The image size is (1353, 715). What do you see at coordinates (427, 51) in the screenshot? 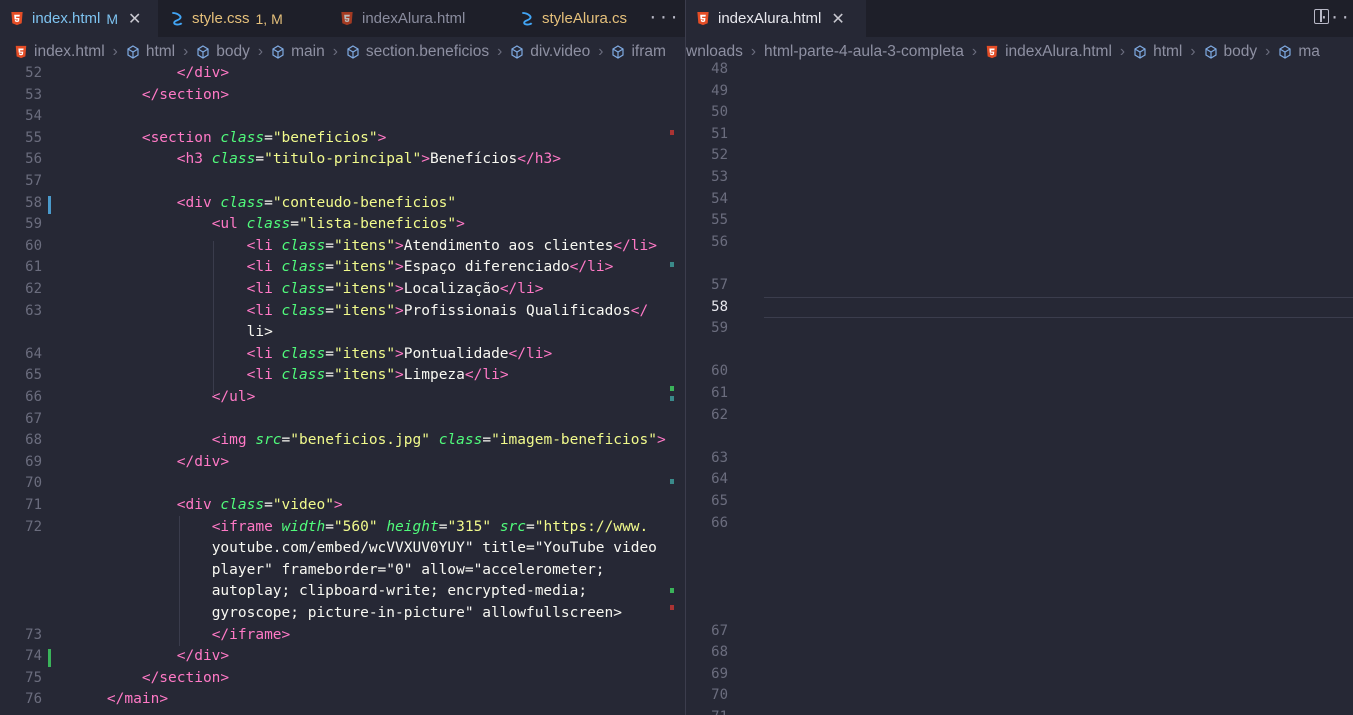
I see `breadcrumb-label: section.beneficios` at bounding box center [427, 51].